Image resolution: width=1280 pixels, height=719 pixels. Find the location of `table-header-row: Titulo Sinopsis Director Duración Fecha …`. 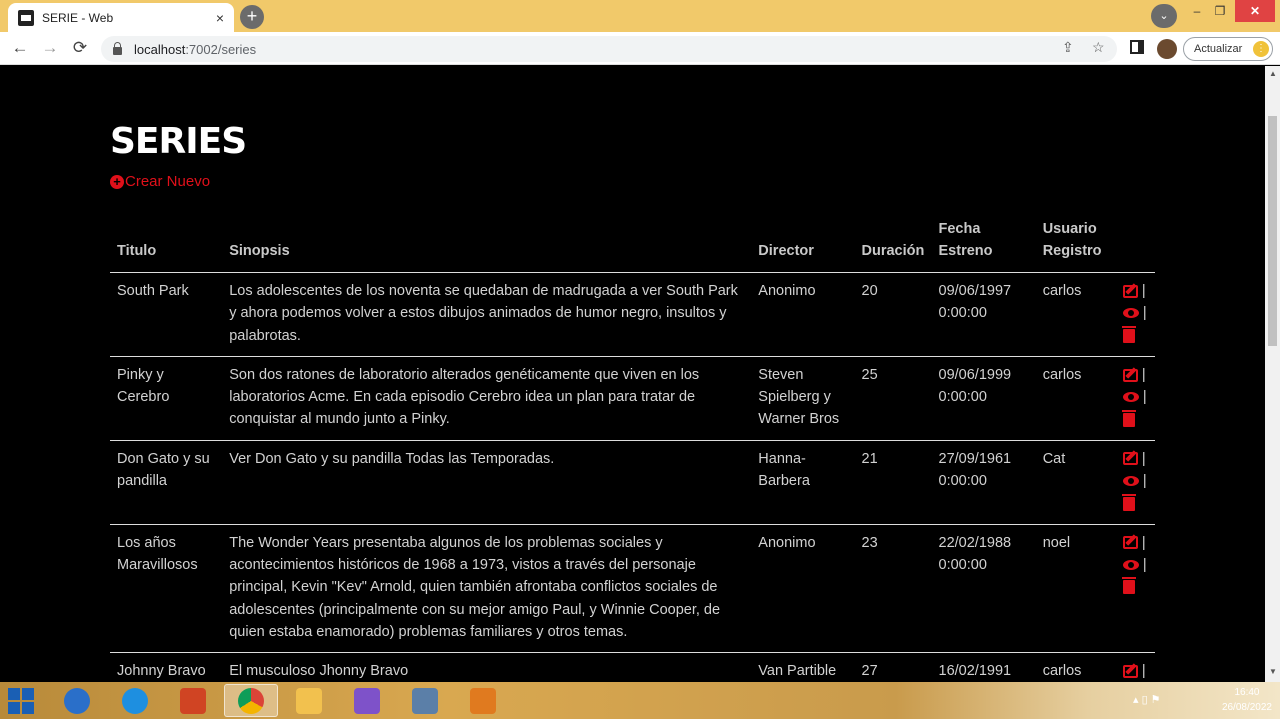

table-header-row: Titulo Sinopsis Director Duración Fecha … is located at coordinates (632, 242).